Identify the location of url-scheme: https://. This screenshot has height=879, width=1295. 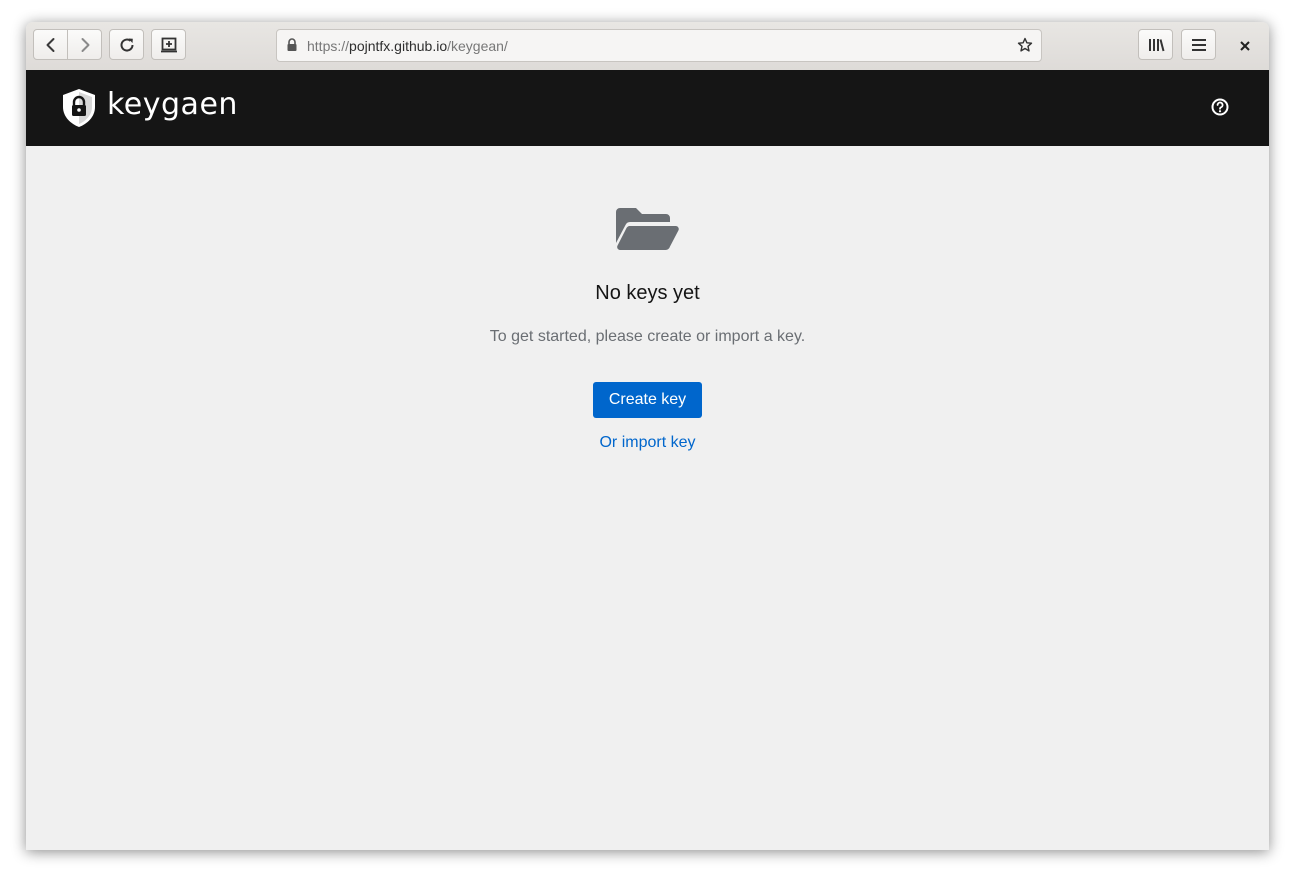
(328, 46).